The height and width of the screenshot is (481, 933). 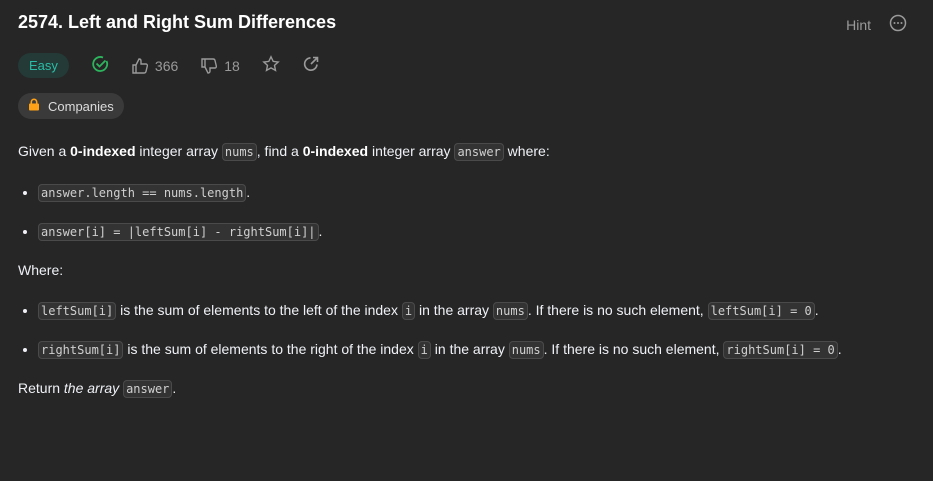 I want to click on difficulty-badge: Easy, so click(x=43, y=65).